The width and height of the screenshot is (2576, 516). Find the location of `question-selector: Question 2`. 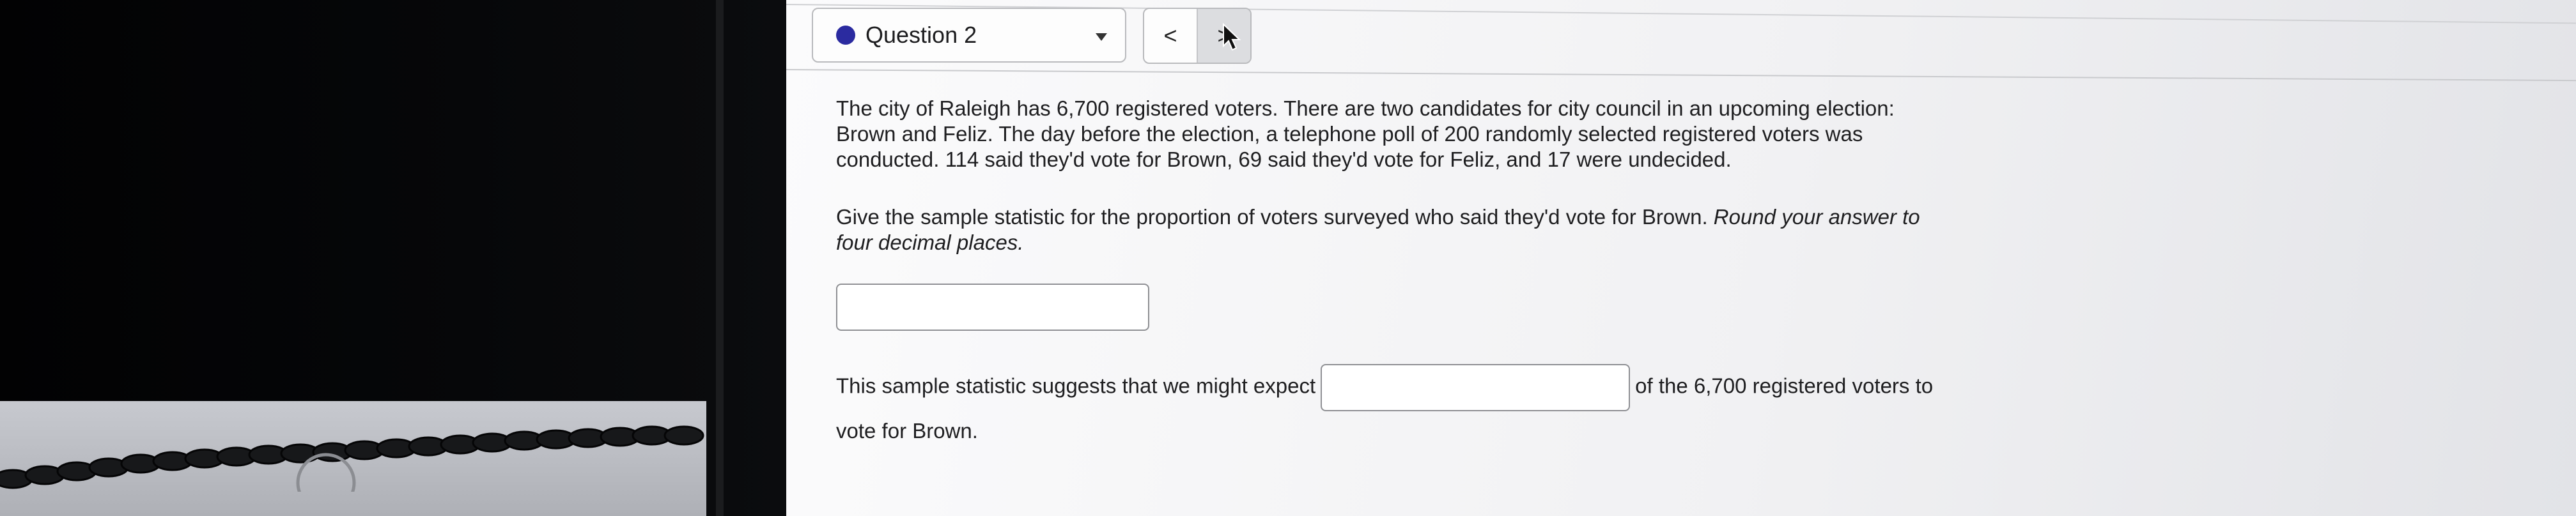

question-selector: Question 2 is located at coordinates (969, 35).